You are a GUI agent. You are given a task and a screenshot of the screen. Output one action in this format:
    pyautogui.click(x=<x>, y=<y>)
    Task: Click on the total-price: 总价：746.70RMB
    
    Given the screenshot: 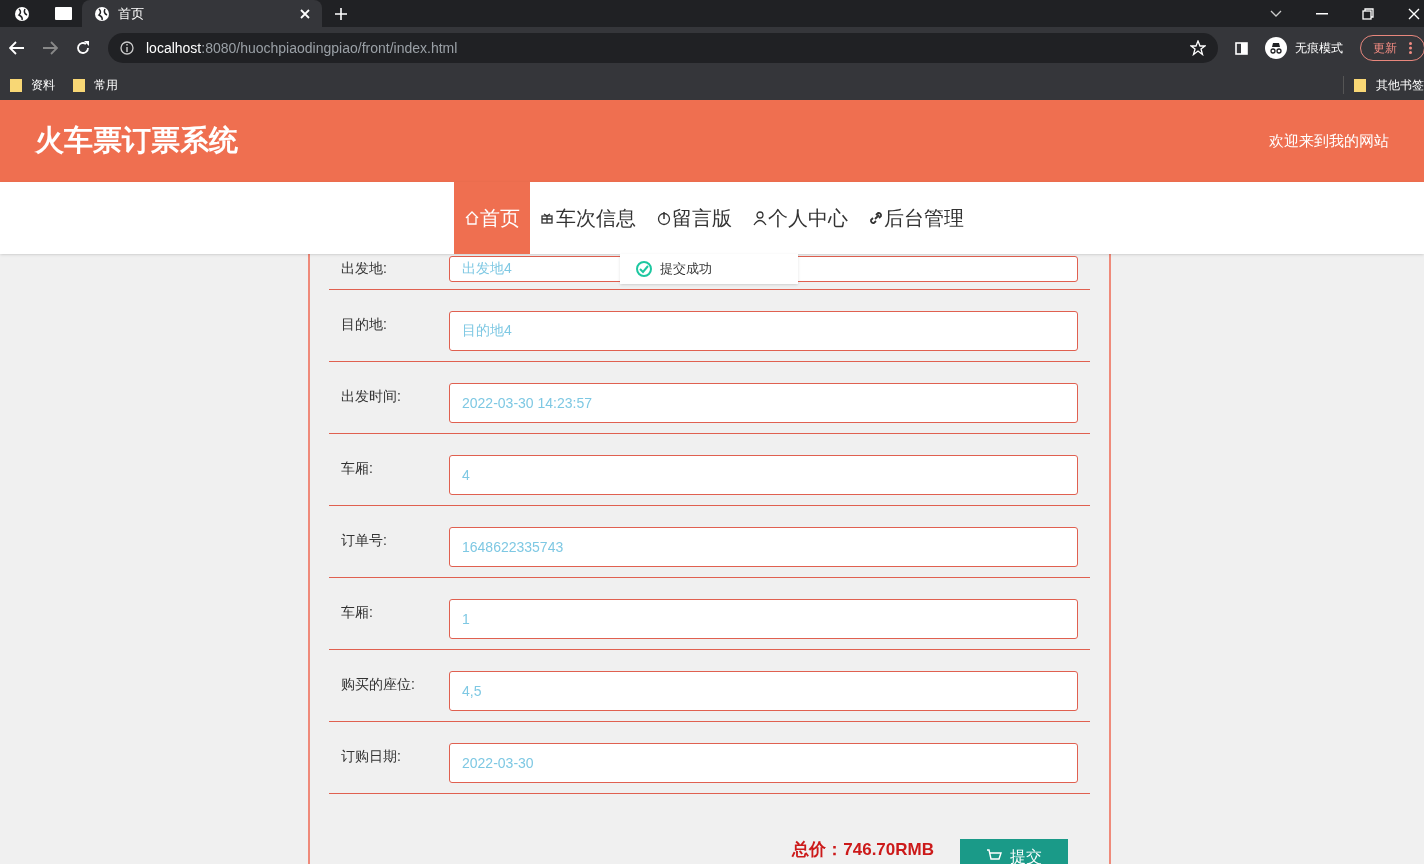 What is the action you would take?
    pyautogui.click(x=863, y=850)
    